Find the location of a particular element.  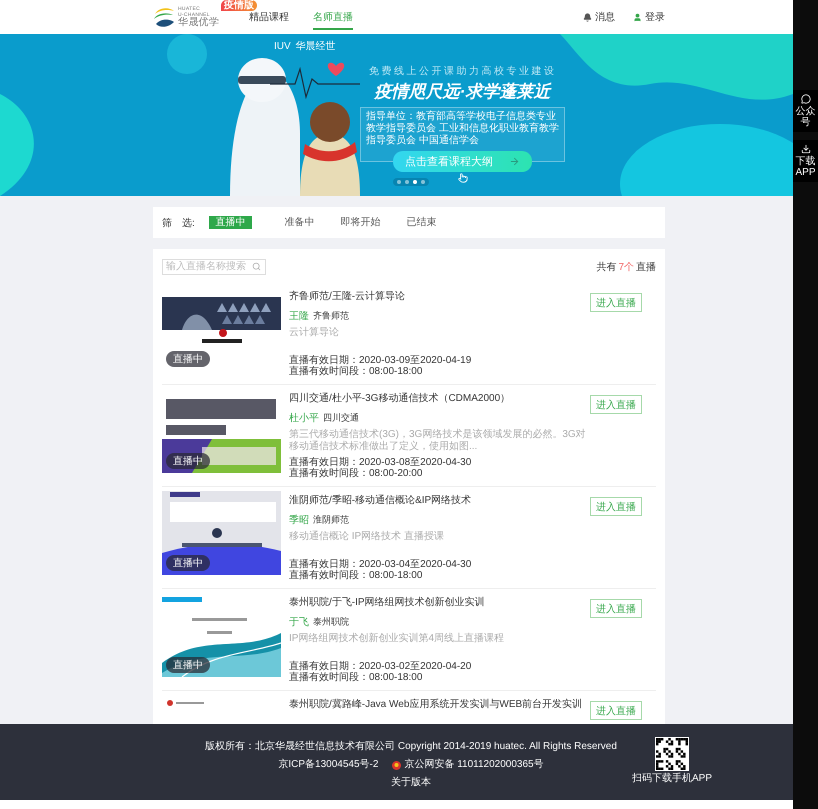

live-dates: 直播有效日期：2020-03-09至2020-04-19 is located at coordinates (380, 360).